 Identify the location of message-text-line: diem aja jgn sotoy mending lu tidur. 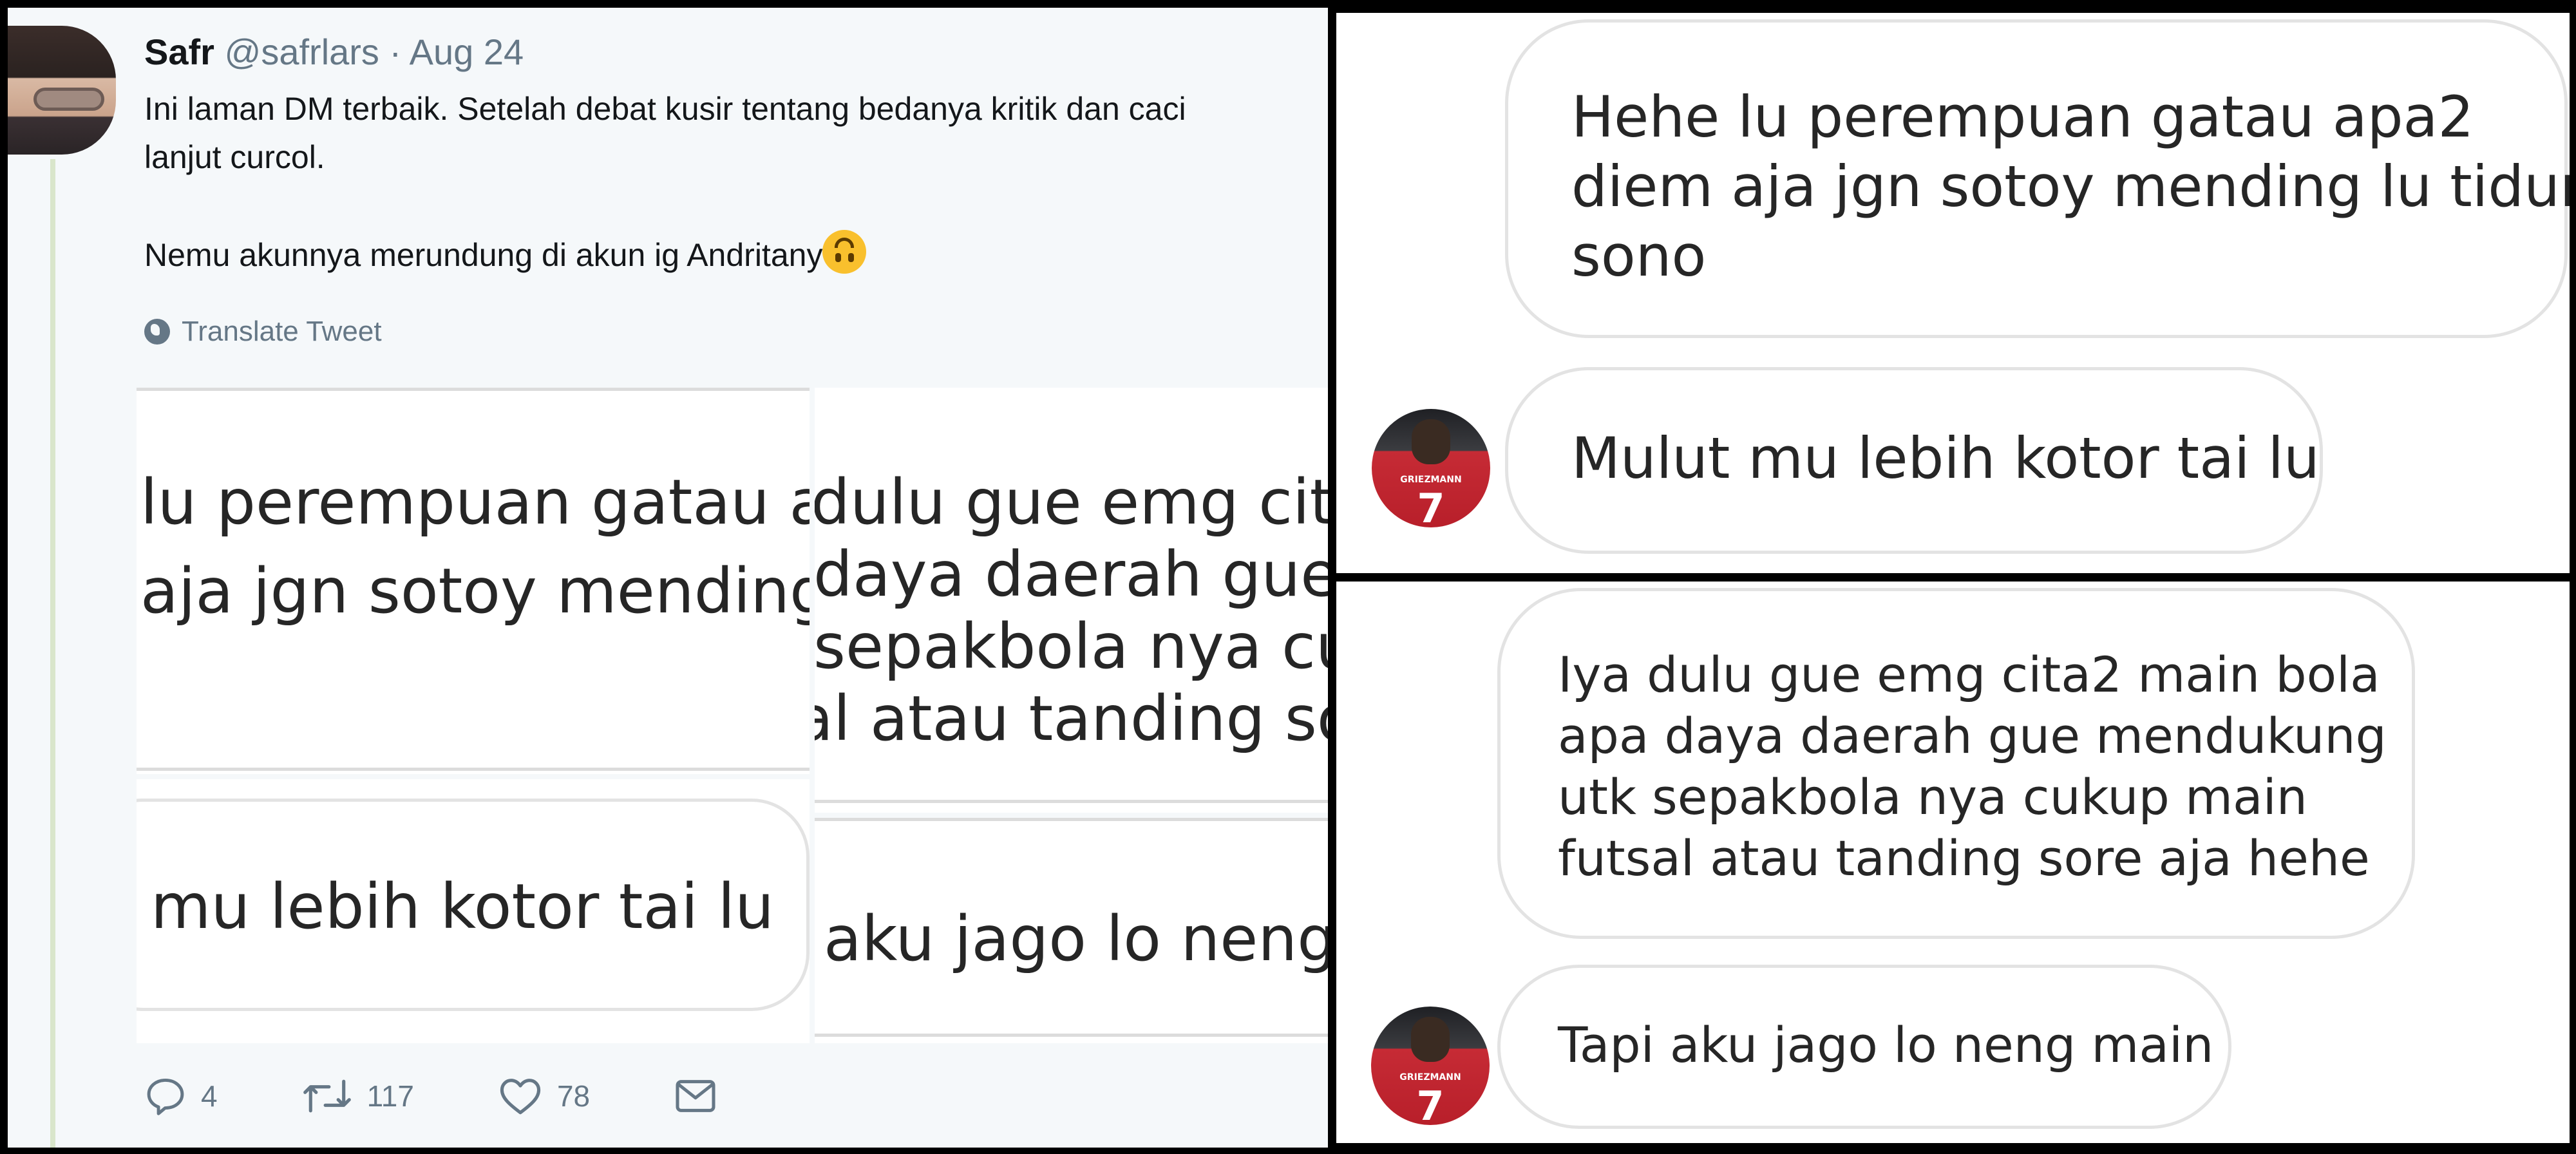
(2070, 186).